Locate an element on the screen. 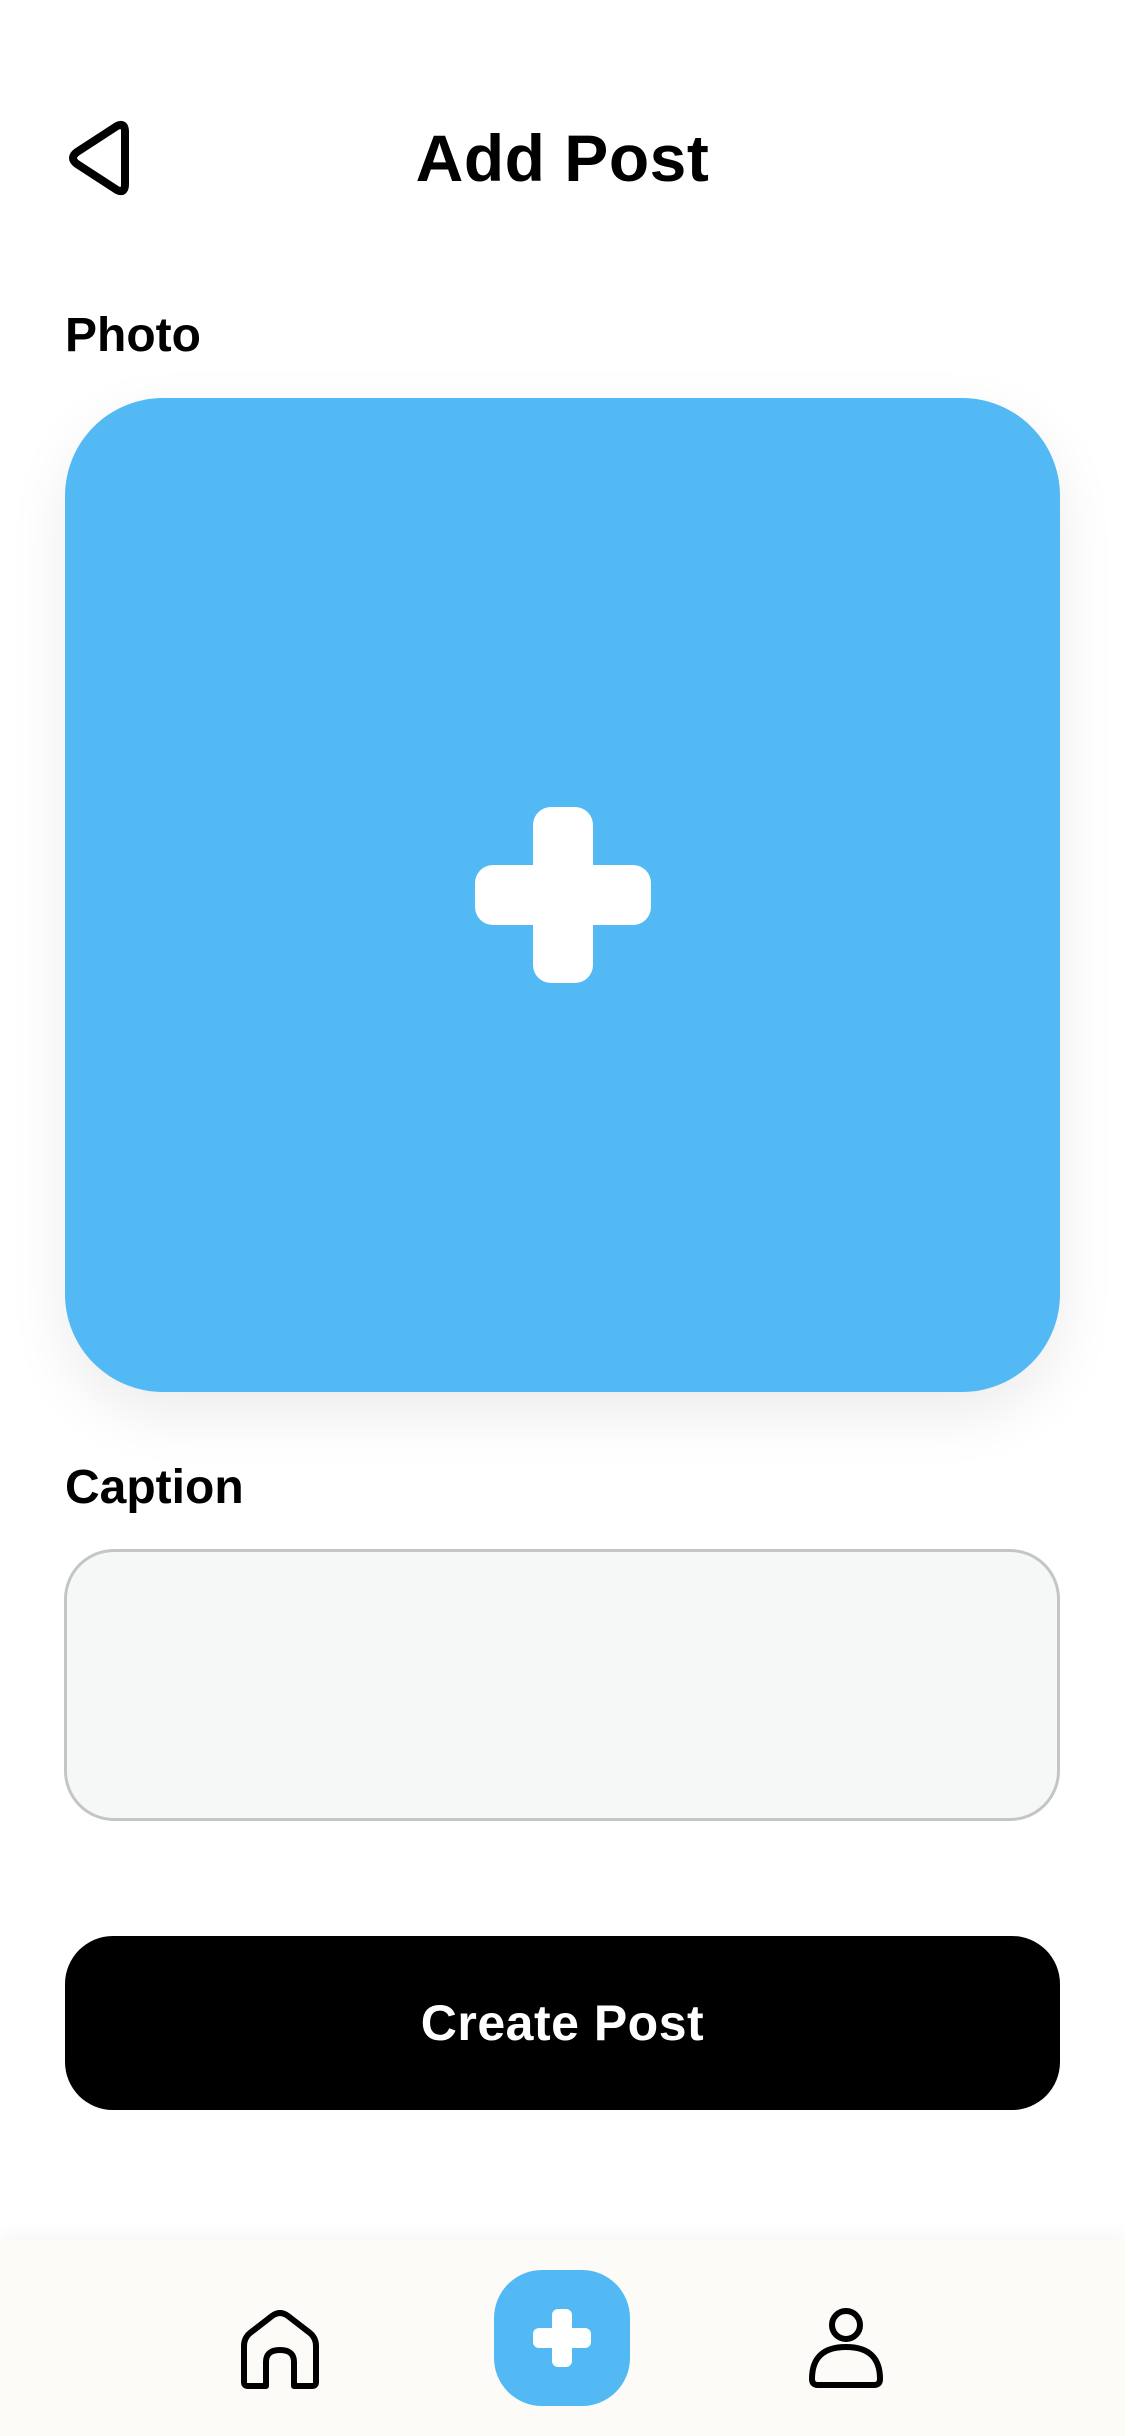  create-post-button: Create Post is located at coordinates (562, 2023).